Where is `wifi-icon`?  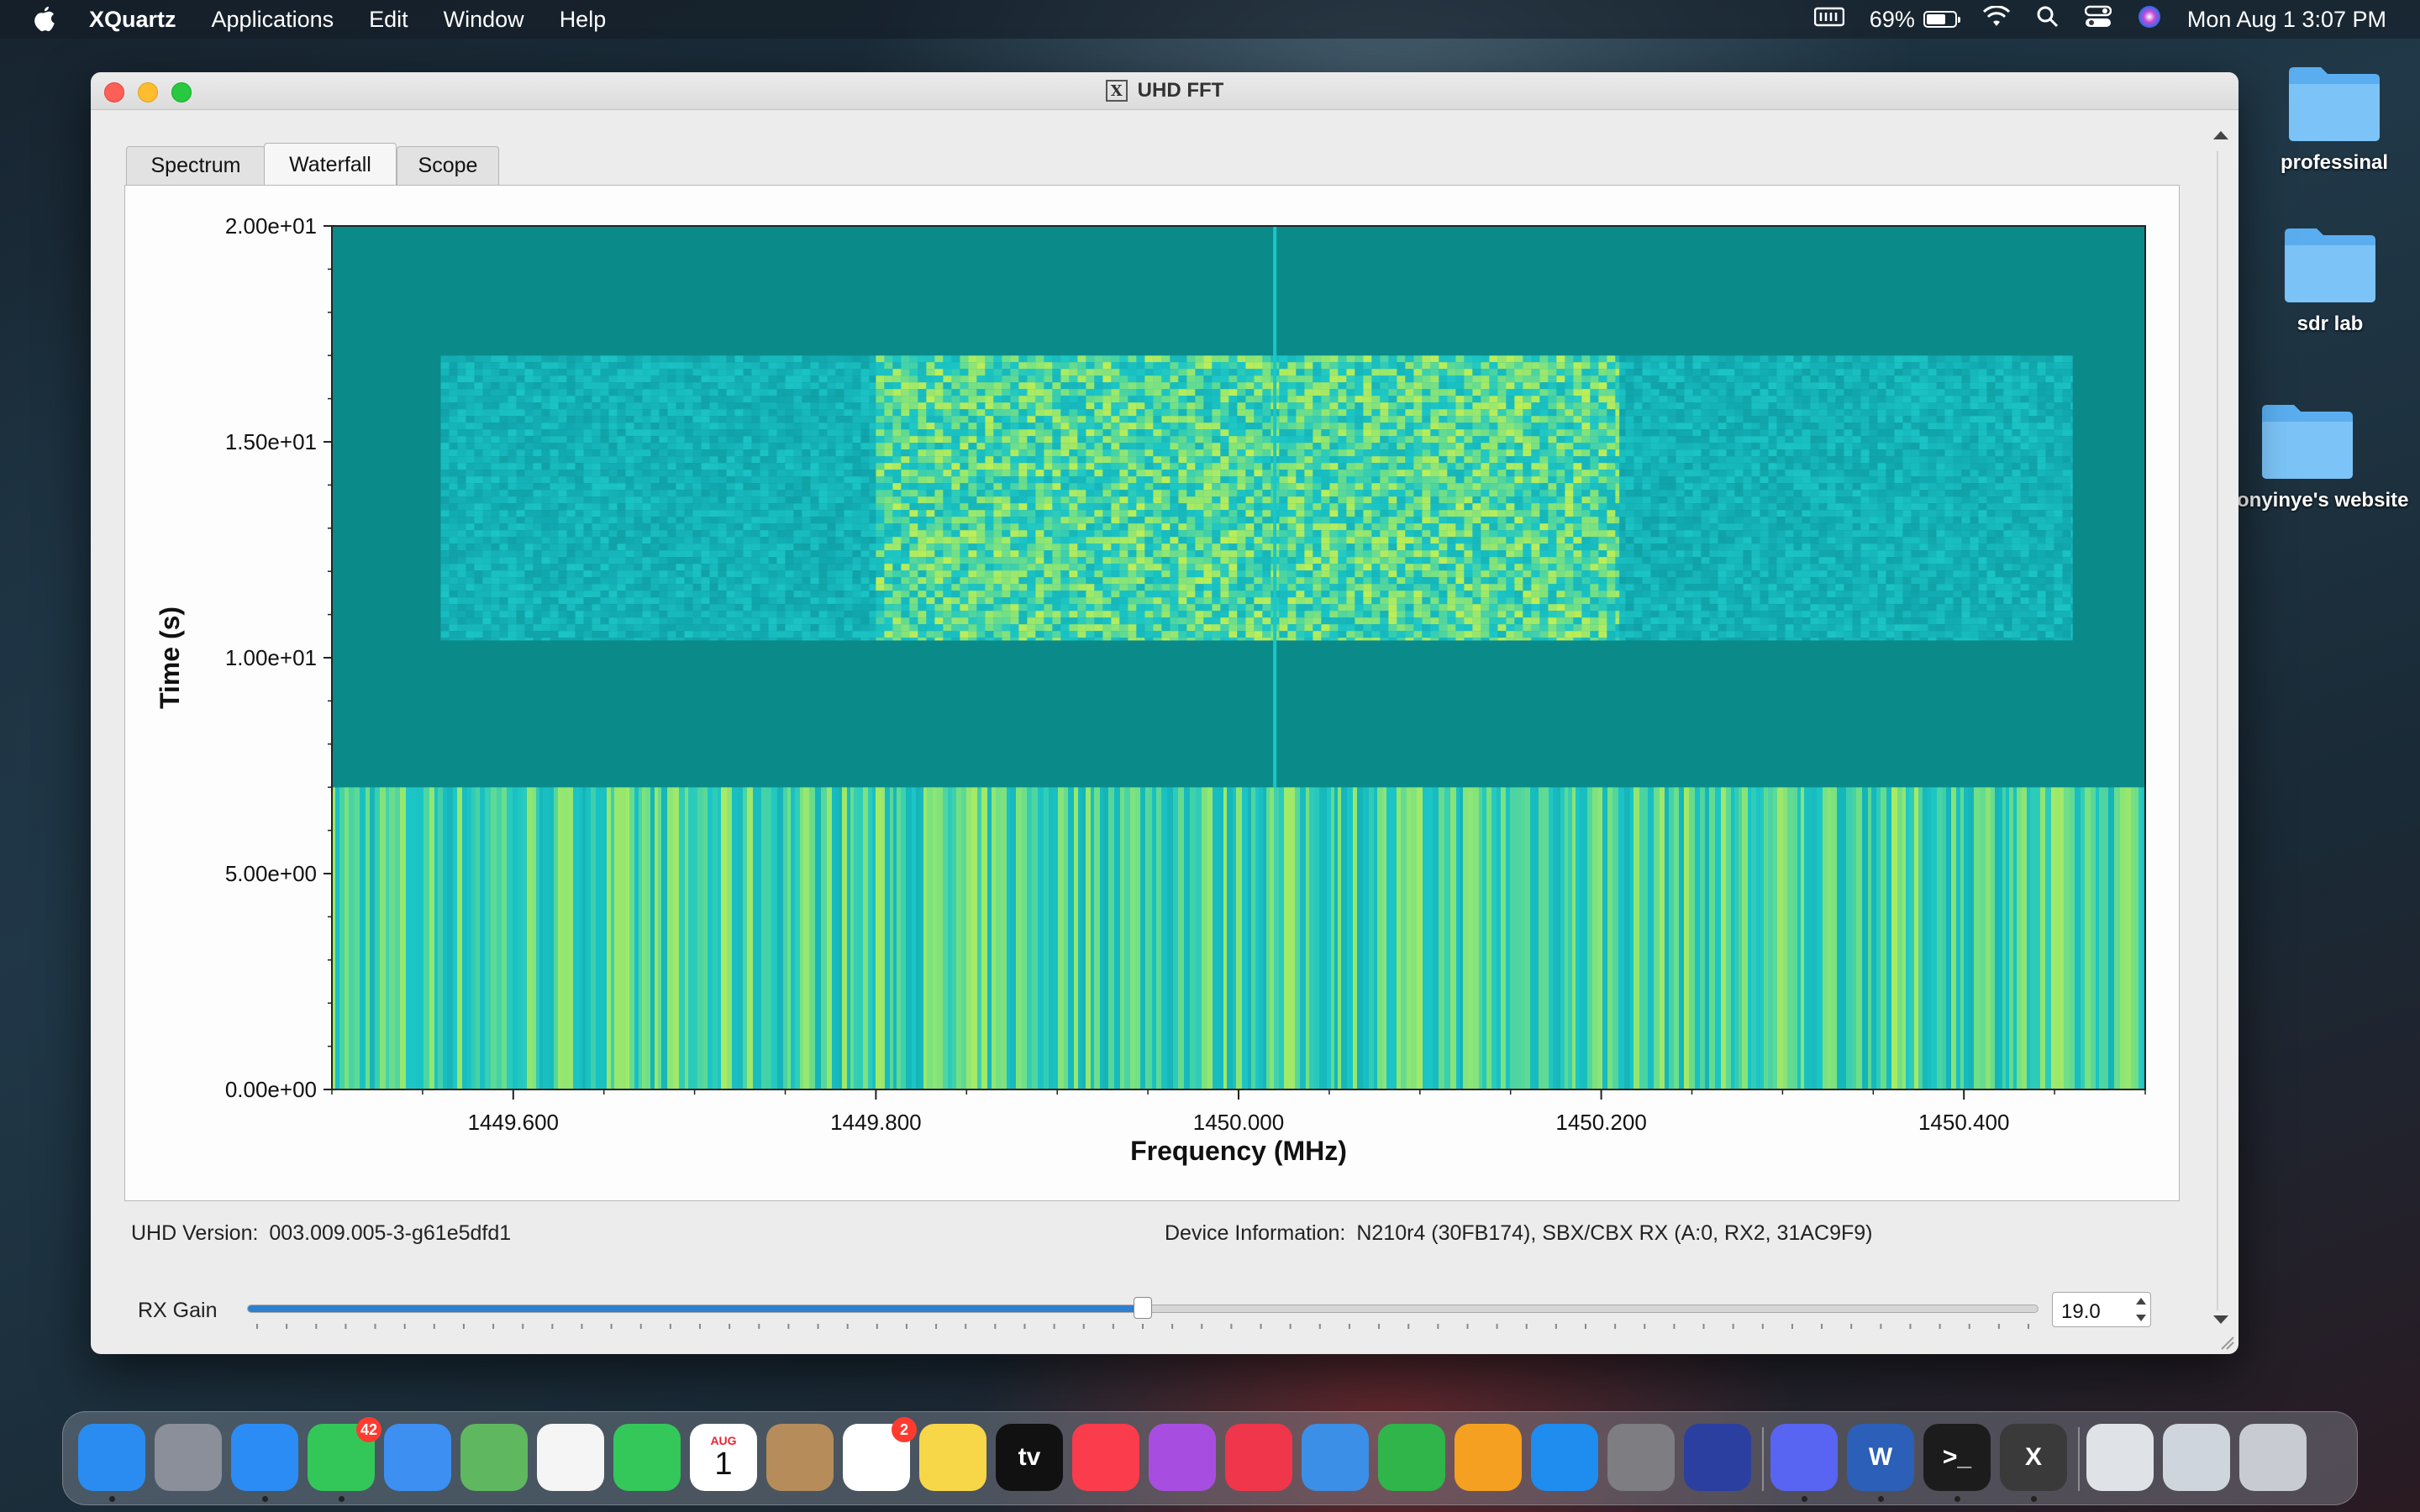
wifi-icon is located at coordinates (1996, 19).